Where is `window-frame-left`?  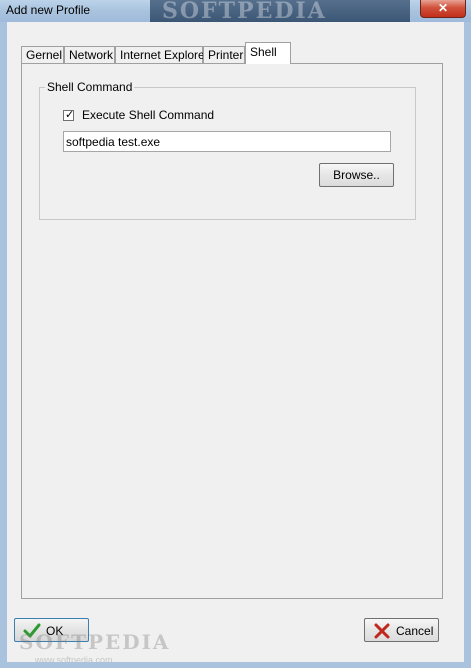 window-frame-left is located at coordinates (3, 345).